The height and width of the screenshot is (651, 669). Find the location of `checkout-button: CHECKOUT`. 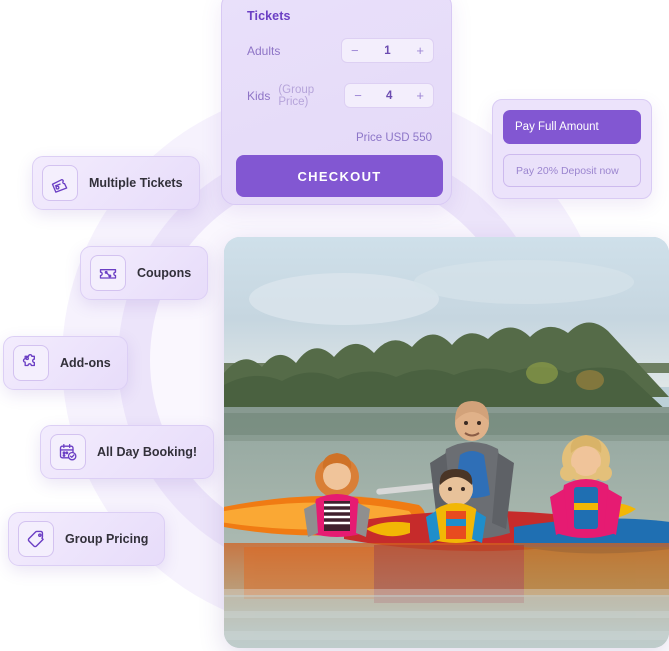

checkout-button: CHECKOUT is located at coordinates (339, 176).